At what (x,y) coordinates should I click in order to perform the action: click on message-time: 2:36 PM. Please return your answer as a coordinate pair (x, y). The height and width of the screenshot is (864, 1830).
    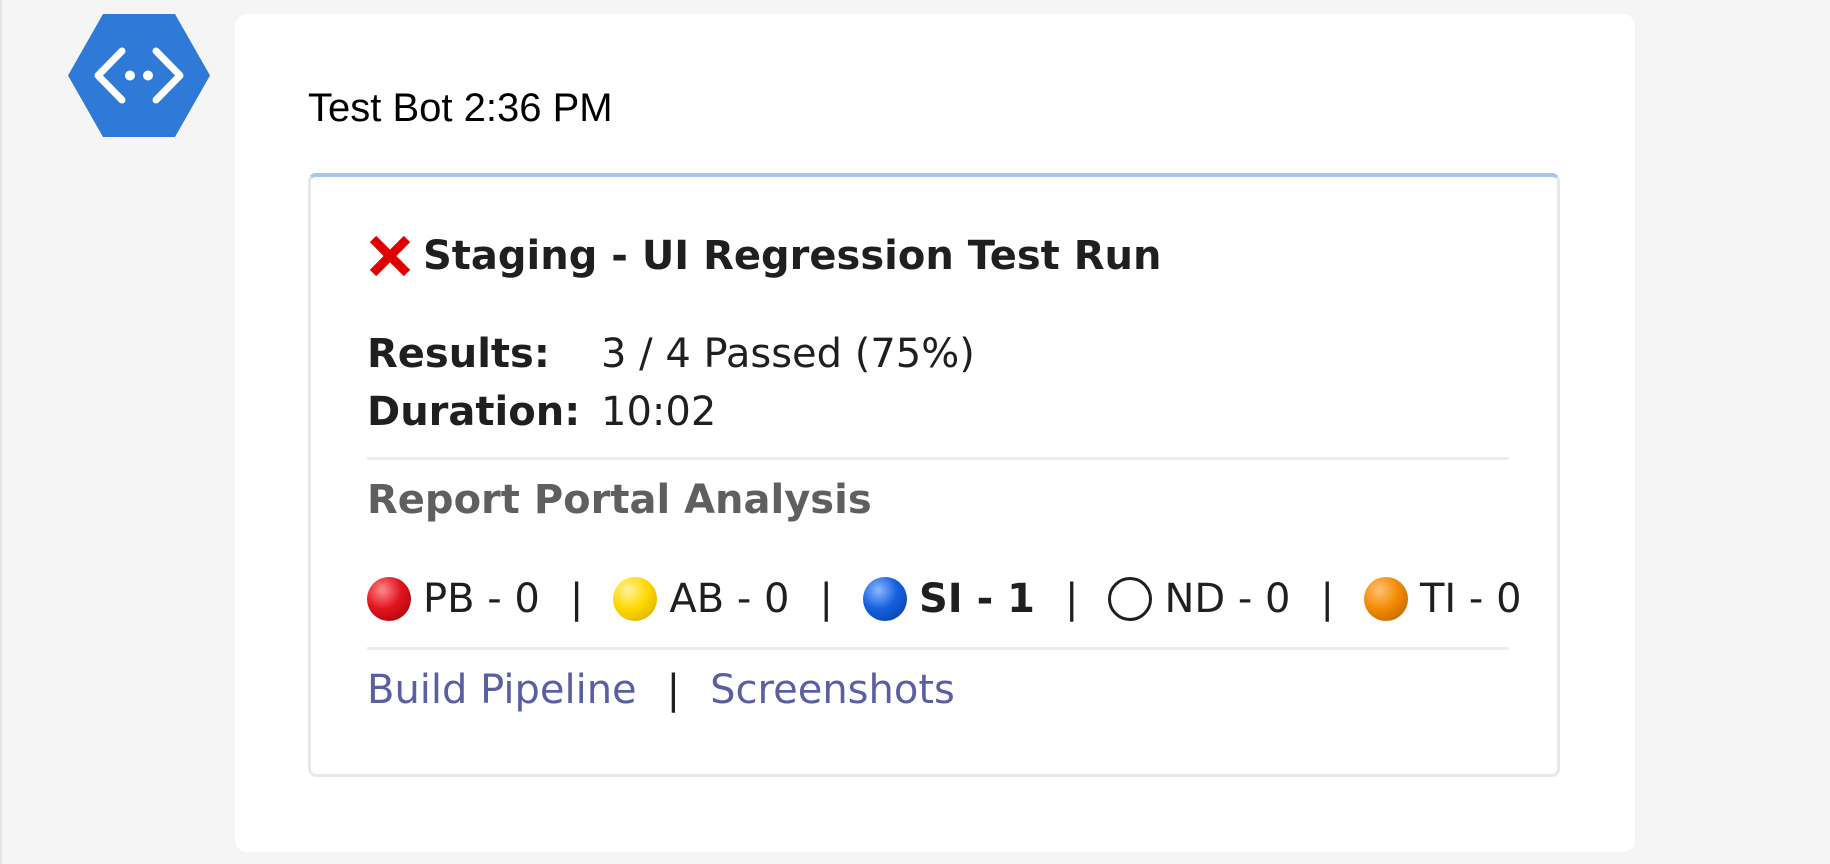
    Looking at the image, I should click on (538, 108).